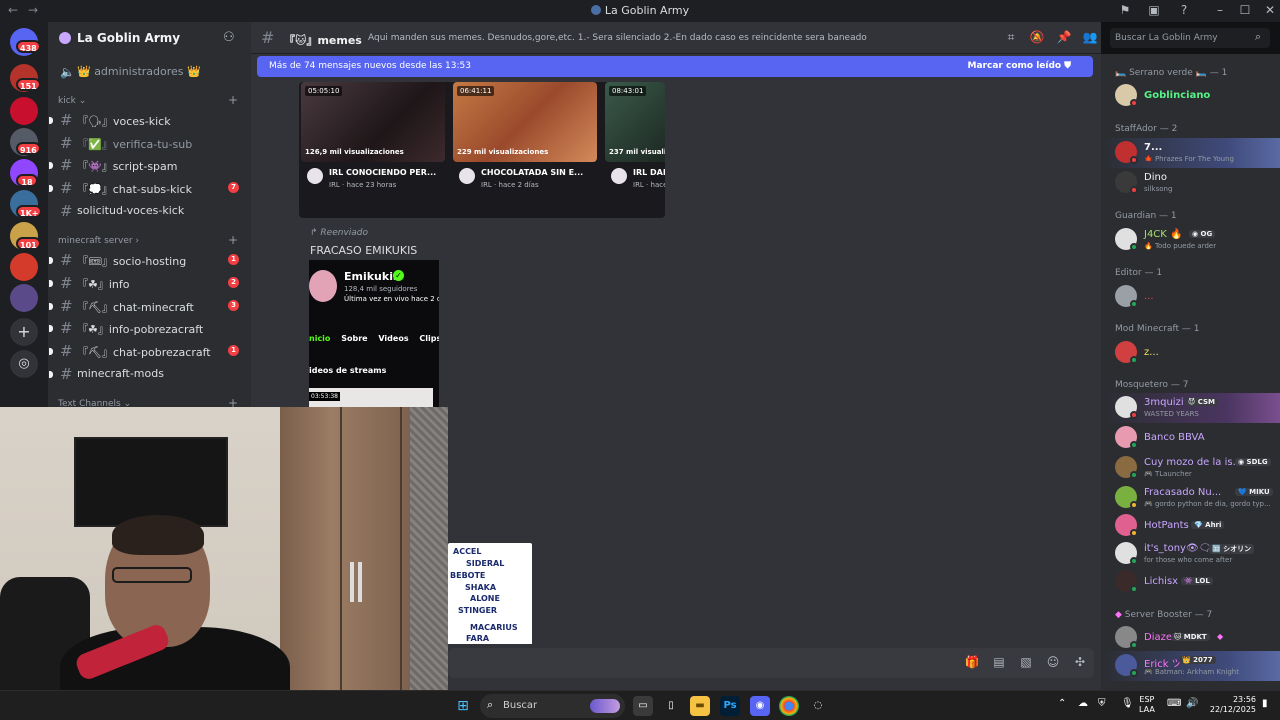 The height and width of the screenshot is (720, 1280). I want to click on overlay-list-item: ALONE, so click(485, 598).